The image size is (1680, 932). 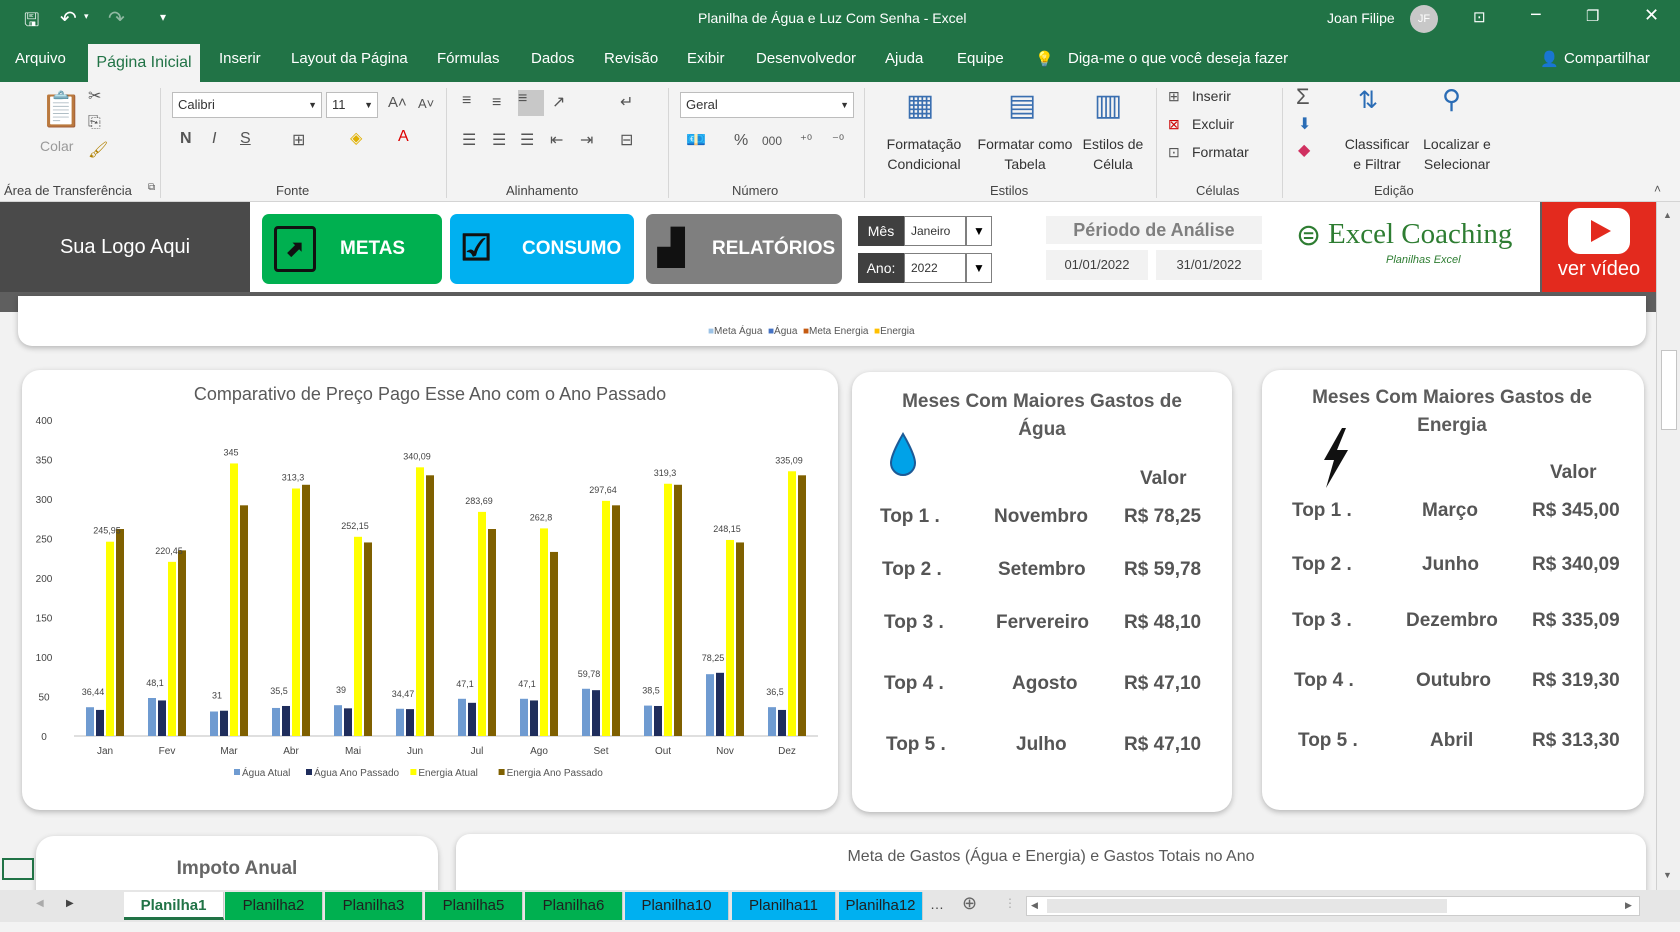 I want to click on hscroll-right-icon: ▶, so click(x=1628, y=905).